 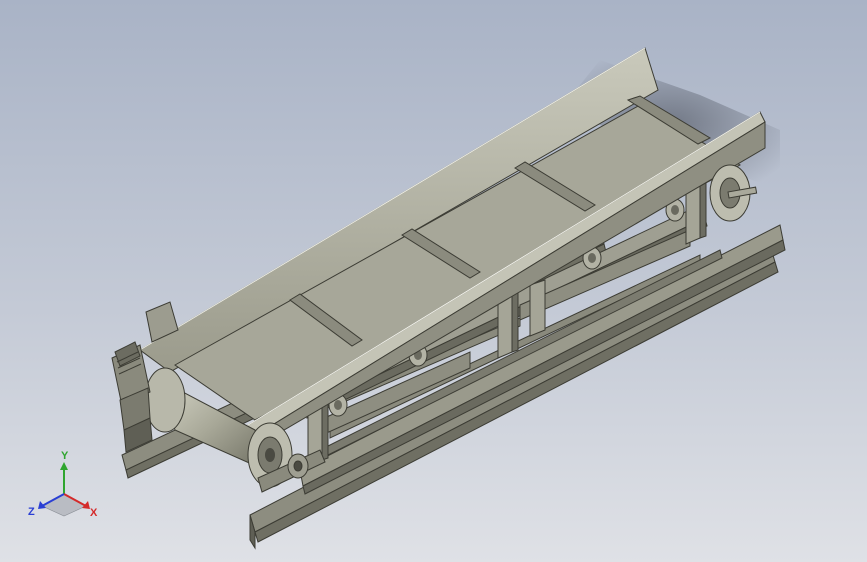 What do you see at coordinates (65, 456) in the screenshot?
I see `triad-y-label: Y` at bounding box center [65, 456].